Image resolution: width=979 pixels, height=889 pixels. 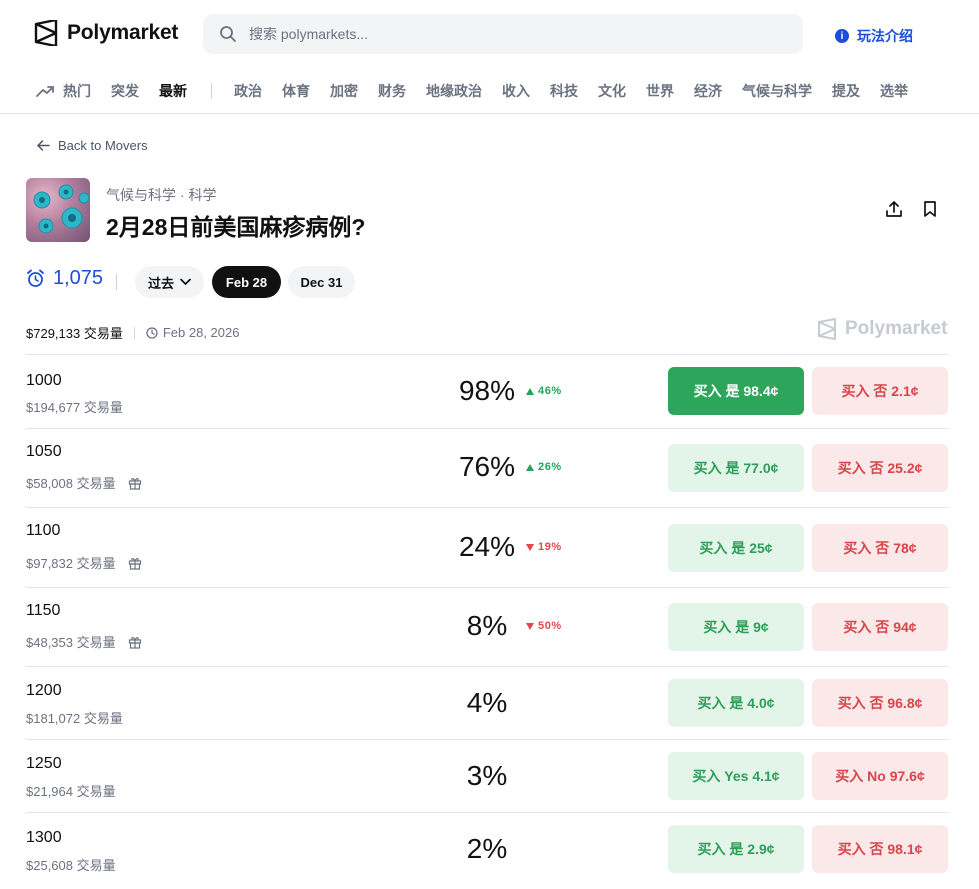 What do you see at coordinates (123, 32) in the screenshot?
I see `logo-text: Polymarket` at bounding box center [123, 32].